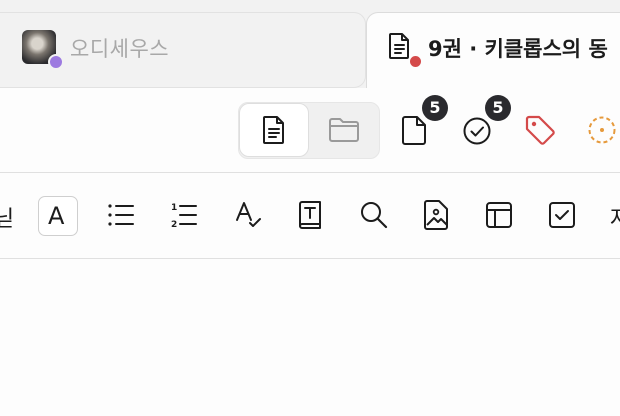 The height and width of the screenshot is (416, 620). Describe the element at coordinates (477, 131) in the screenshot. I see `check-circle-icon` at that location.